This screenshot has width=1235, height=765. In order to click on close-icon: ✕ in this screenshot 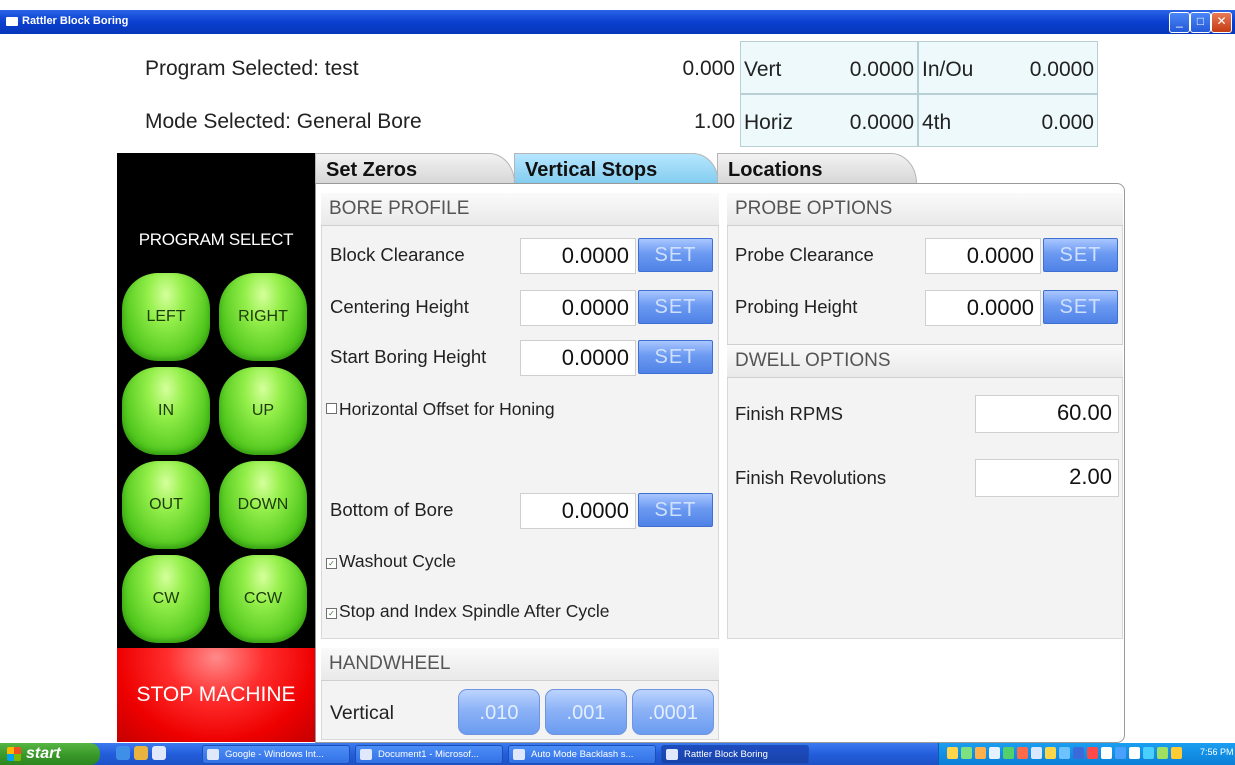, I will do `click(1221, 22)`.